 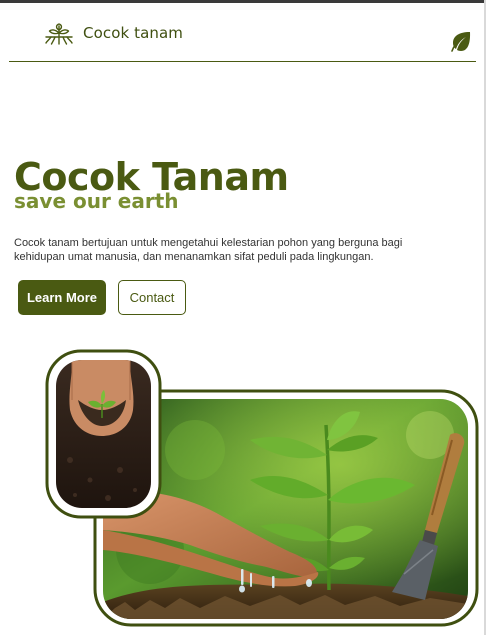 I want to click on learn-more-button: Learn More, so click(x=62, y=297).